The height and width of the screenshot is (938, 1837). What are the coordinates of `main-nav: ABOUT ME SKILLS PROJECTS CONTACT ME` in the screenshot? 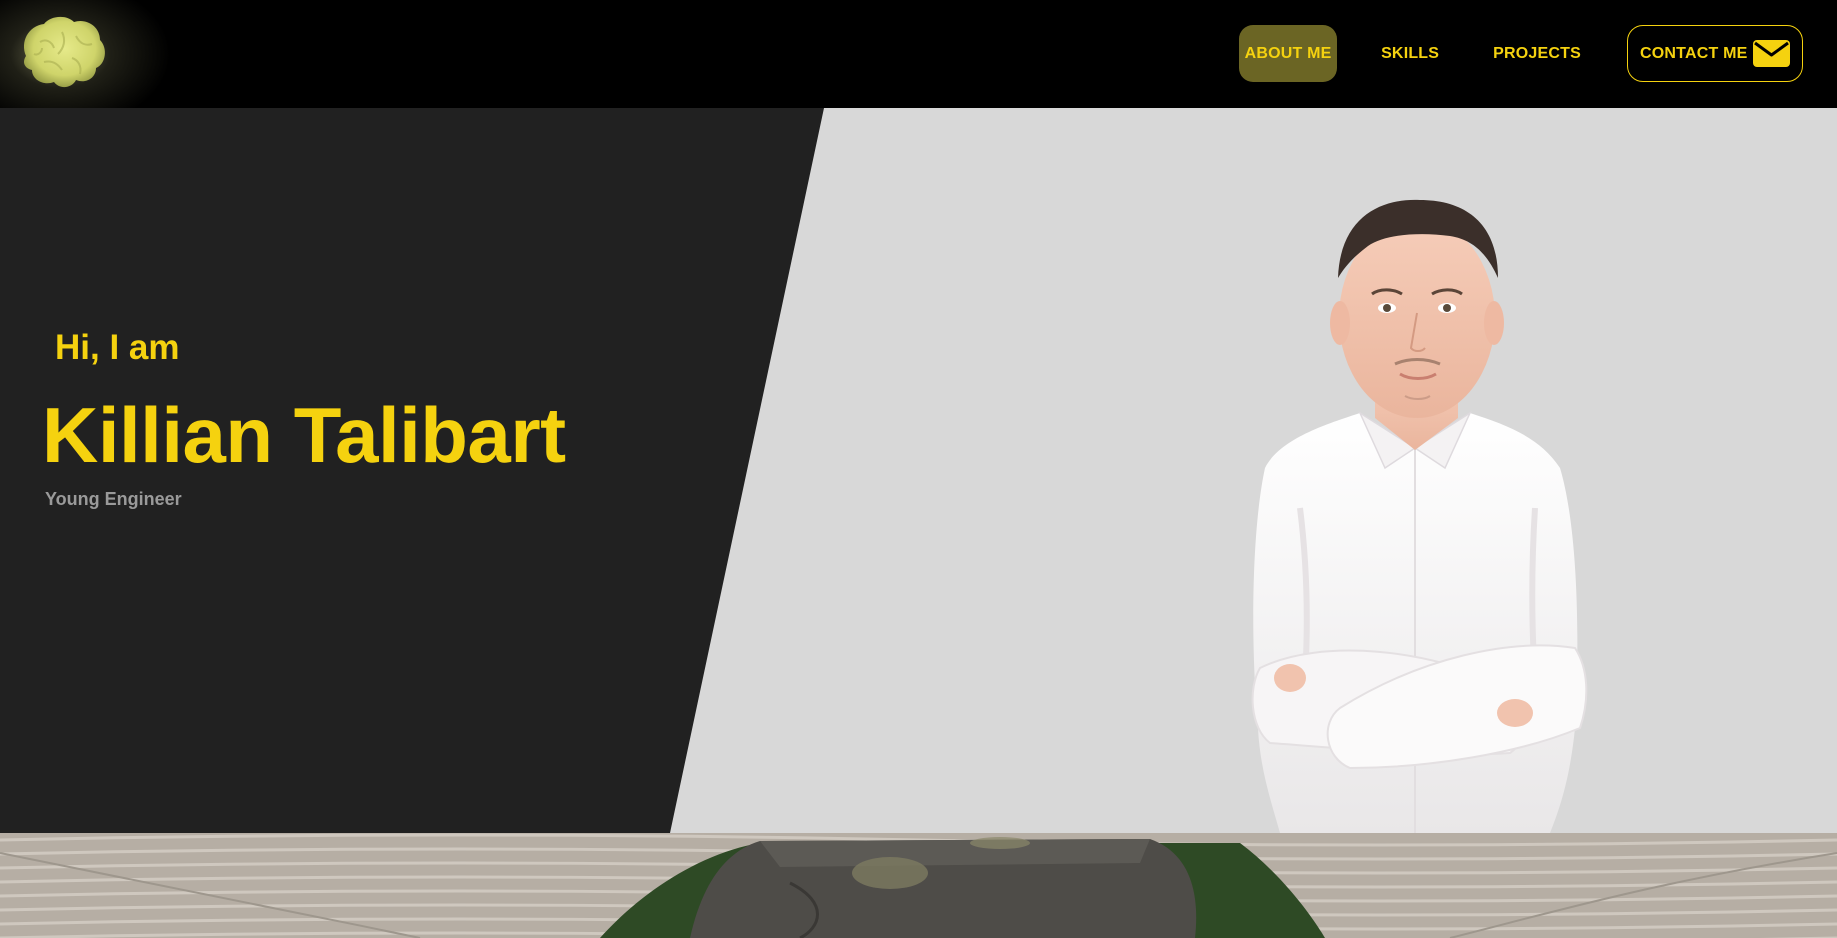 It's located at (1521, 53).